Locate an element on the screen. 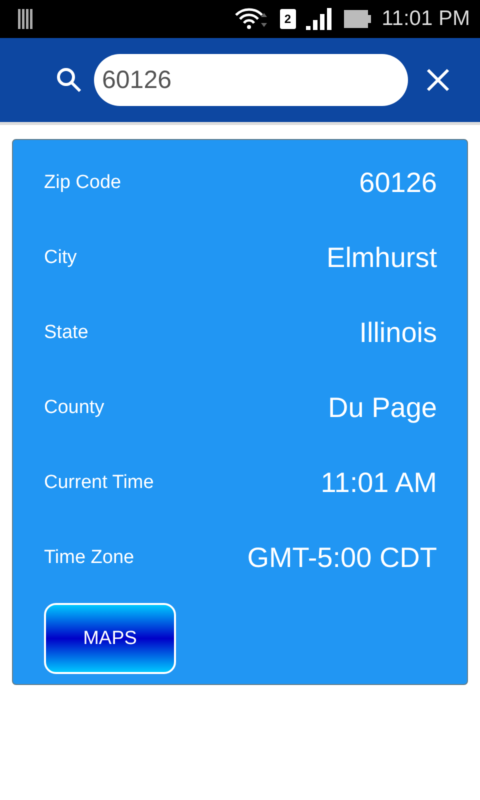 The image size is (480, 800). maps-button: MAPS is located at coordinates (110, 638).